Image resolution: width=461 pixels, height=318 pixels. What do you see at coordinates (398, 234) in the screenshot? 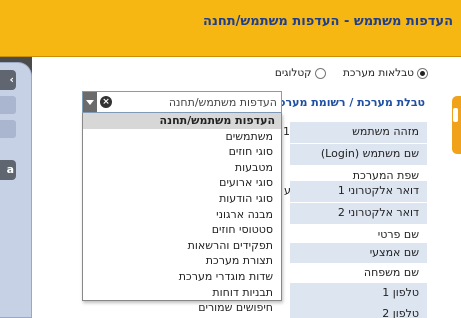
I see `field-label: שם פרטי` at bounding box center [398, 234].